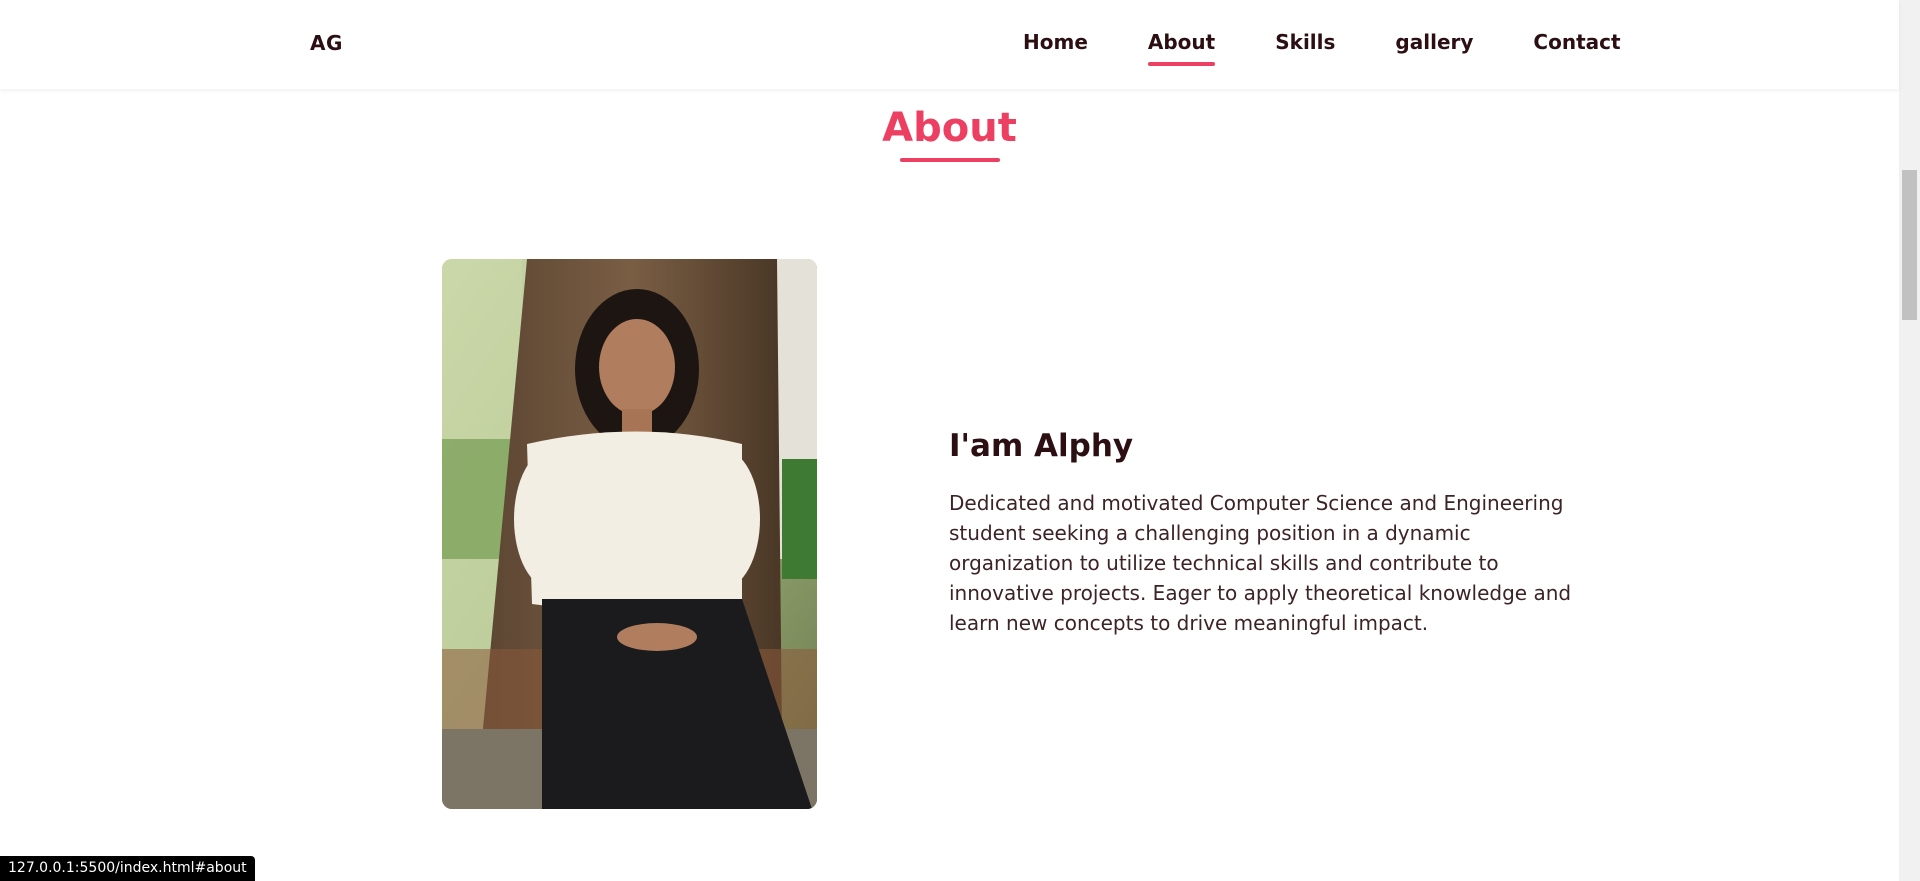 The height and width of the screenshot is (881, 1920). What do you see at coordinates (1305, 48) in the screenshot?
I see `nav-item-skills: Skills` at bounding box center [1305, 48].